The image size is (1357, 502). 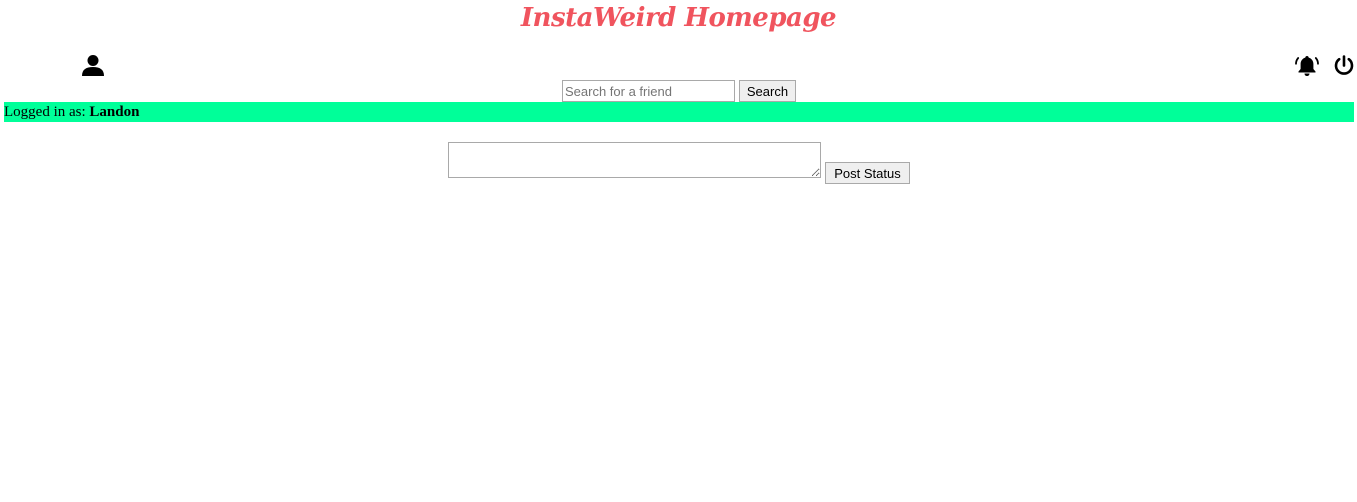 I want to click on notifications-button, so click(x=1307, y=66).